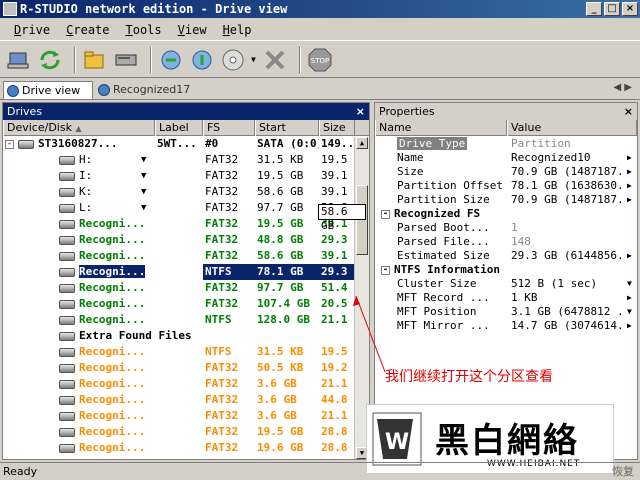 This screenshot has width=640, height=480. I want to click on watermark-logo-text: W, so click(397, 442).